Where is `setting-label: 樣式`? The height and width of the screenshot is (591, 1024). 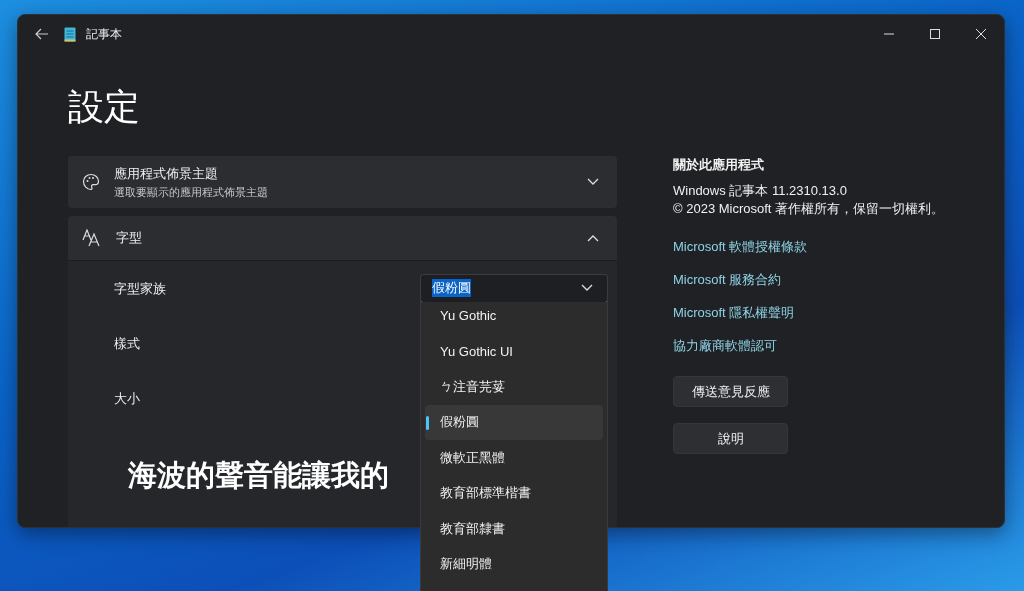 setting-label: 樣式 is located at coordinates (127, 343).